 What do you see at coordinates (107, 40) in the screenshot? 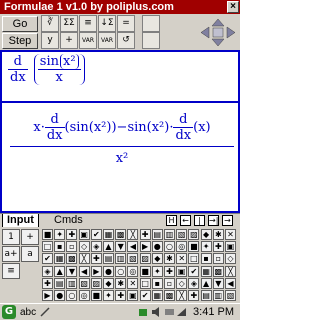
I see `var-icon-2: VAR` at bounding box center [107, 40].